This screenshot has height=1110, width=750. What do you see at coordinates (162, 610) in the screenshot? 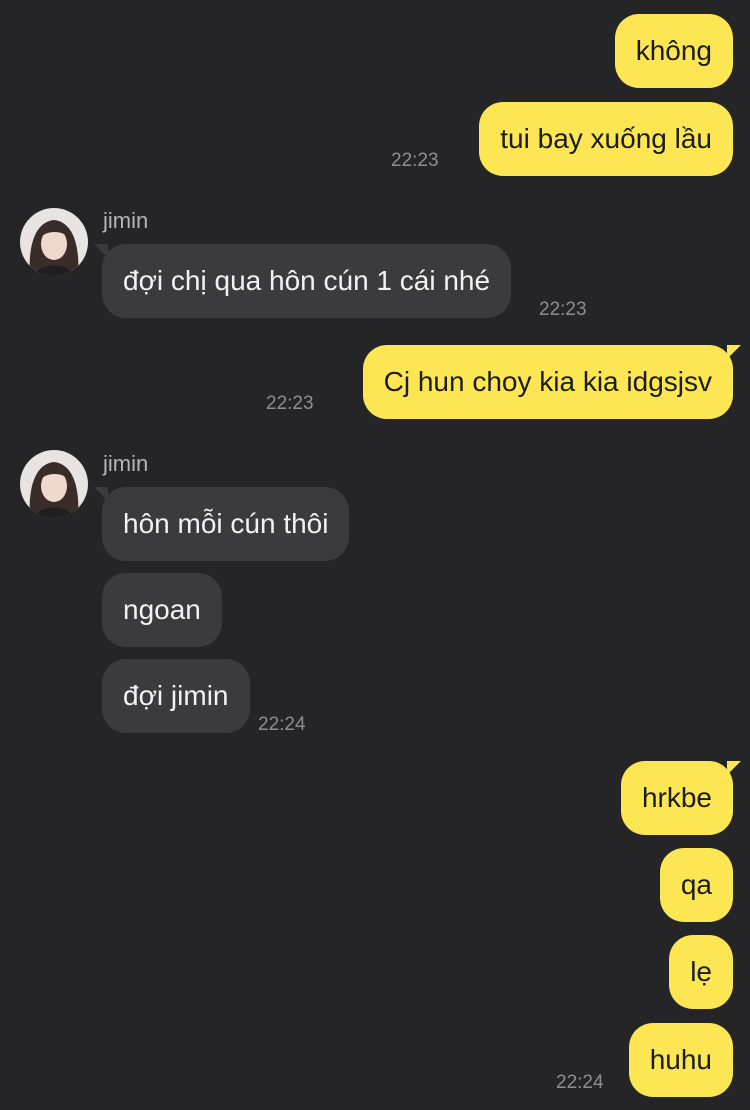
I see `incoming-message-bubble: ngoan` at bounding box center [162, 610].